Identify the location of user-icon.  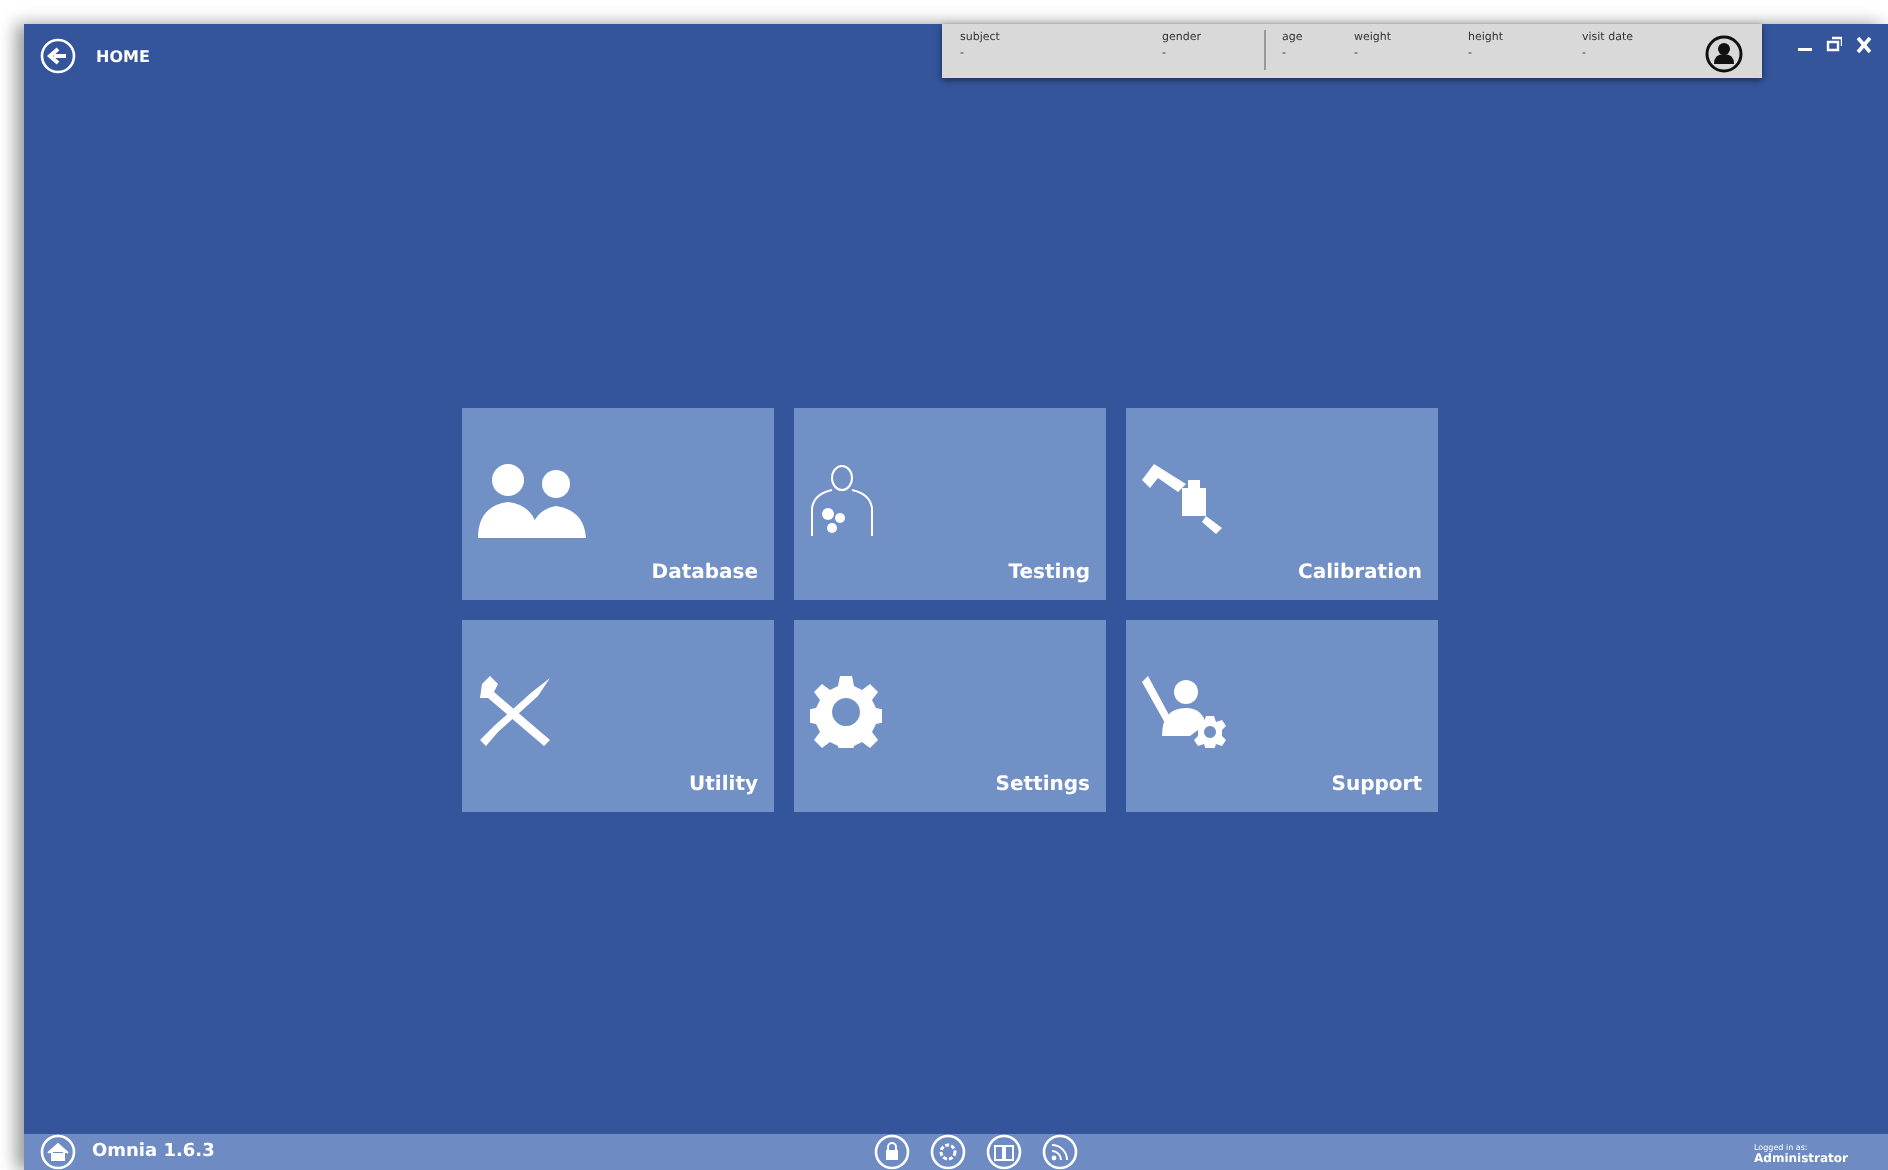
(1724, 54).